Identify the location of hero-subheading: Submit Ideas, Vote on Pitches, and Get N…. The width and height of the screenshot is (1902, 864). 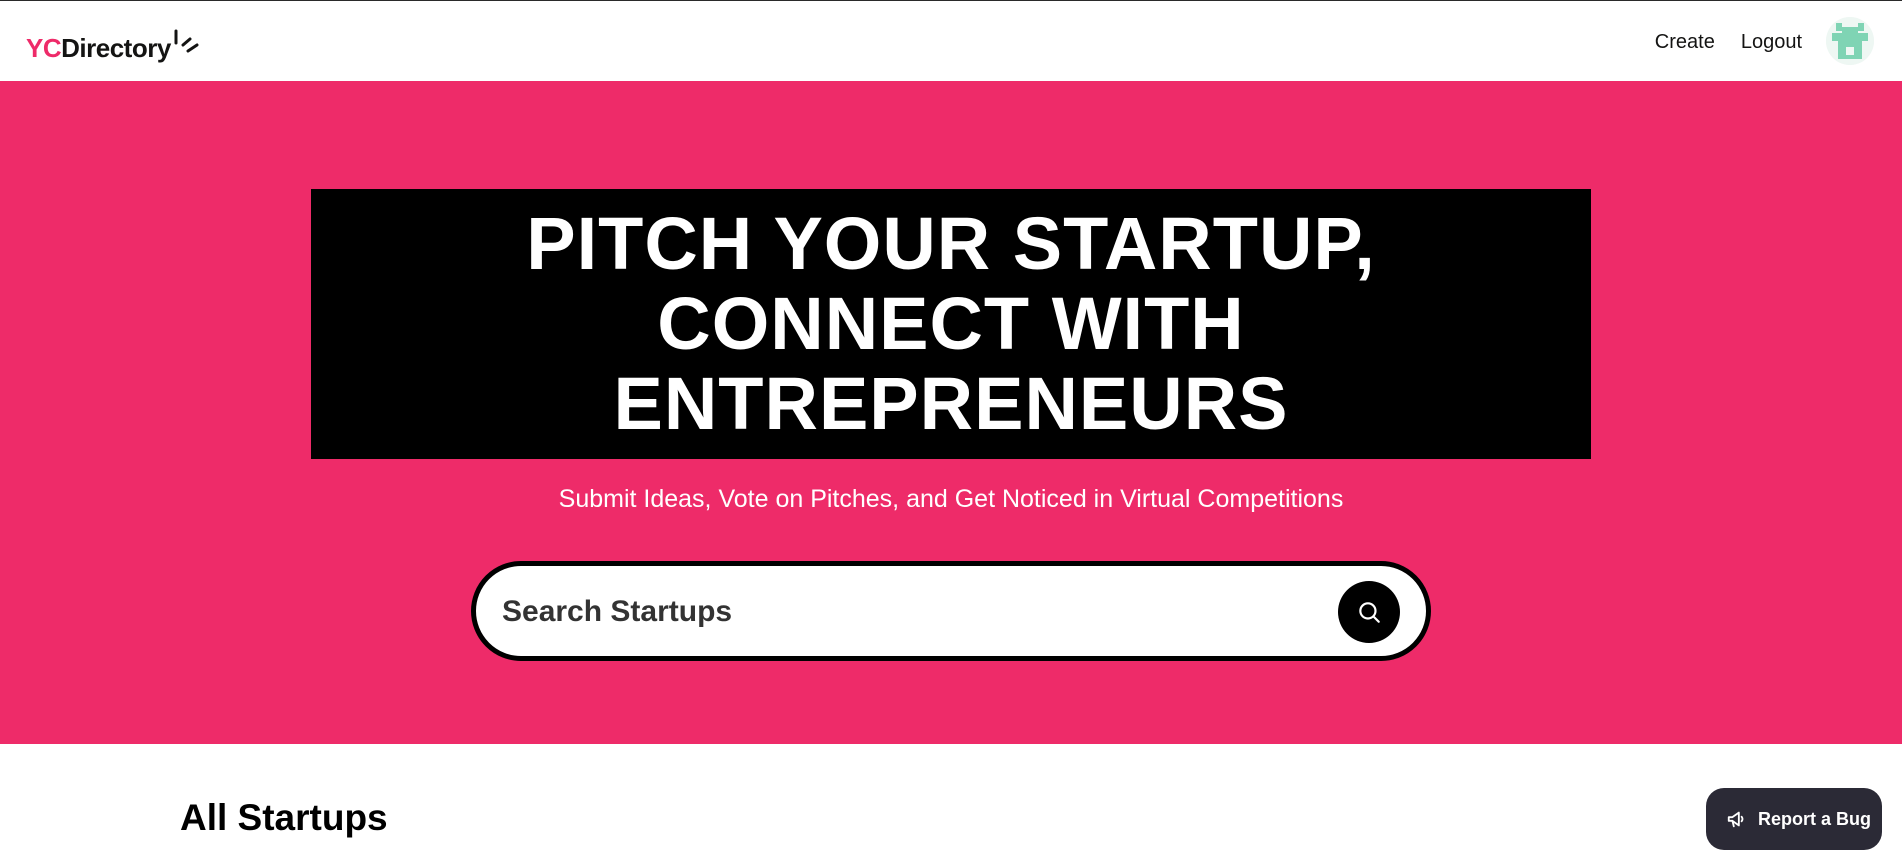
(951, 499).